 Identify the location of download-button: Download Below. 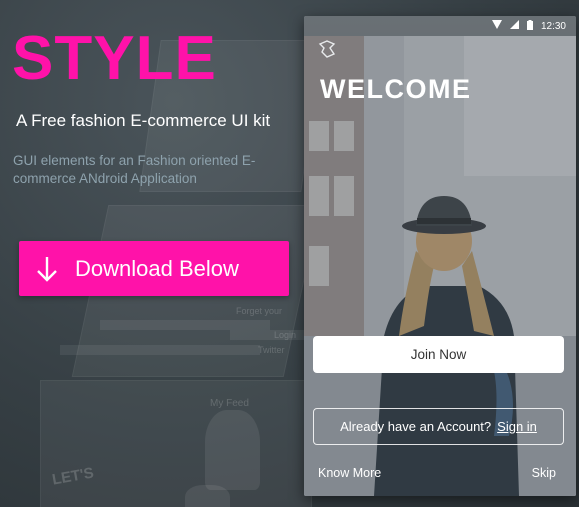
(154, 268).